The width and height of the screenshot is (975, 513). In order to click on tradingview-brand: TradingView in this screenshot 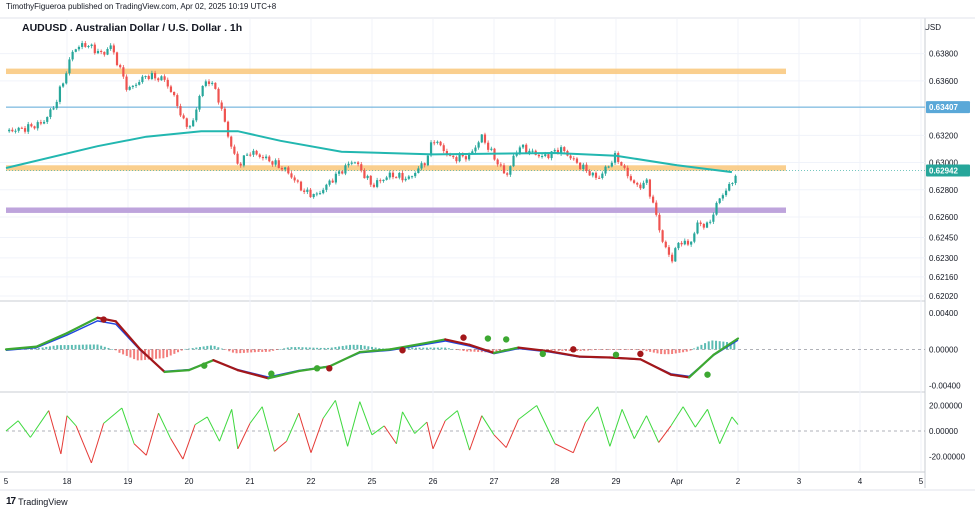, I will do `click(43, 501)`.